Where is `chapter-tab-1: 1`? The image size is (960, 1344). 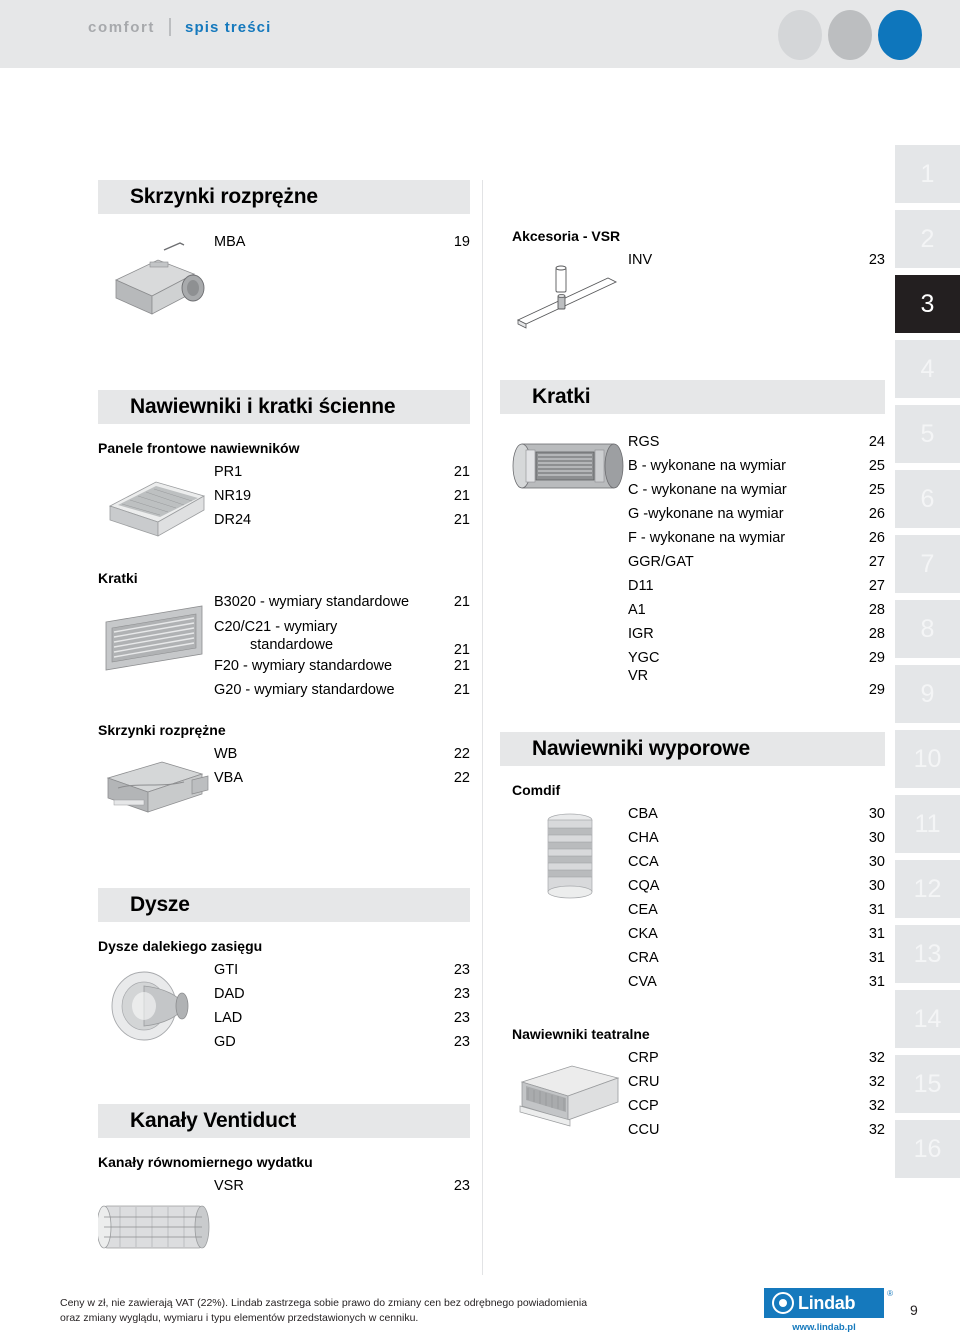
chapter-tab-1: 1 is located at coordinates (927, 174).